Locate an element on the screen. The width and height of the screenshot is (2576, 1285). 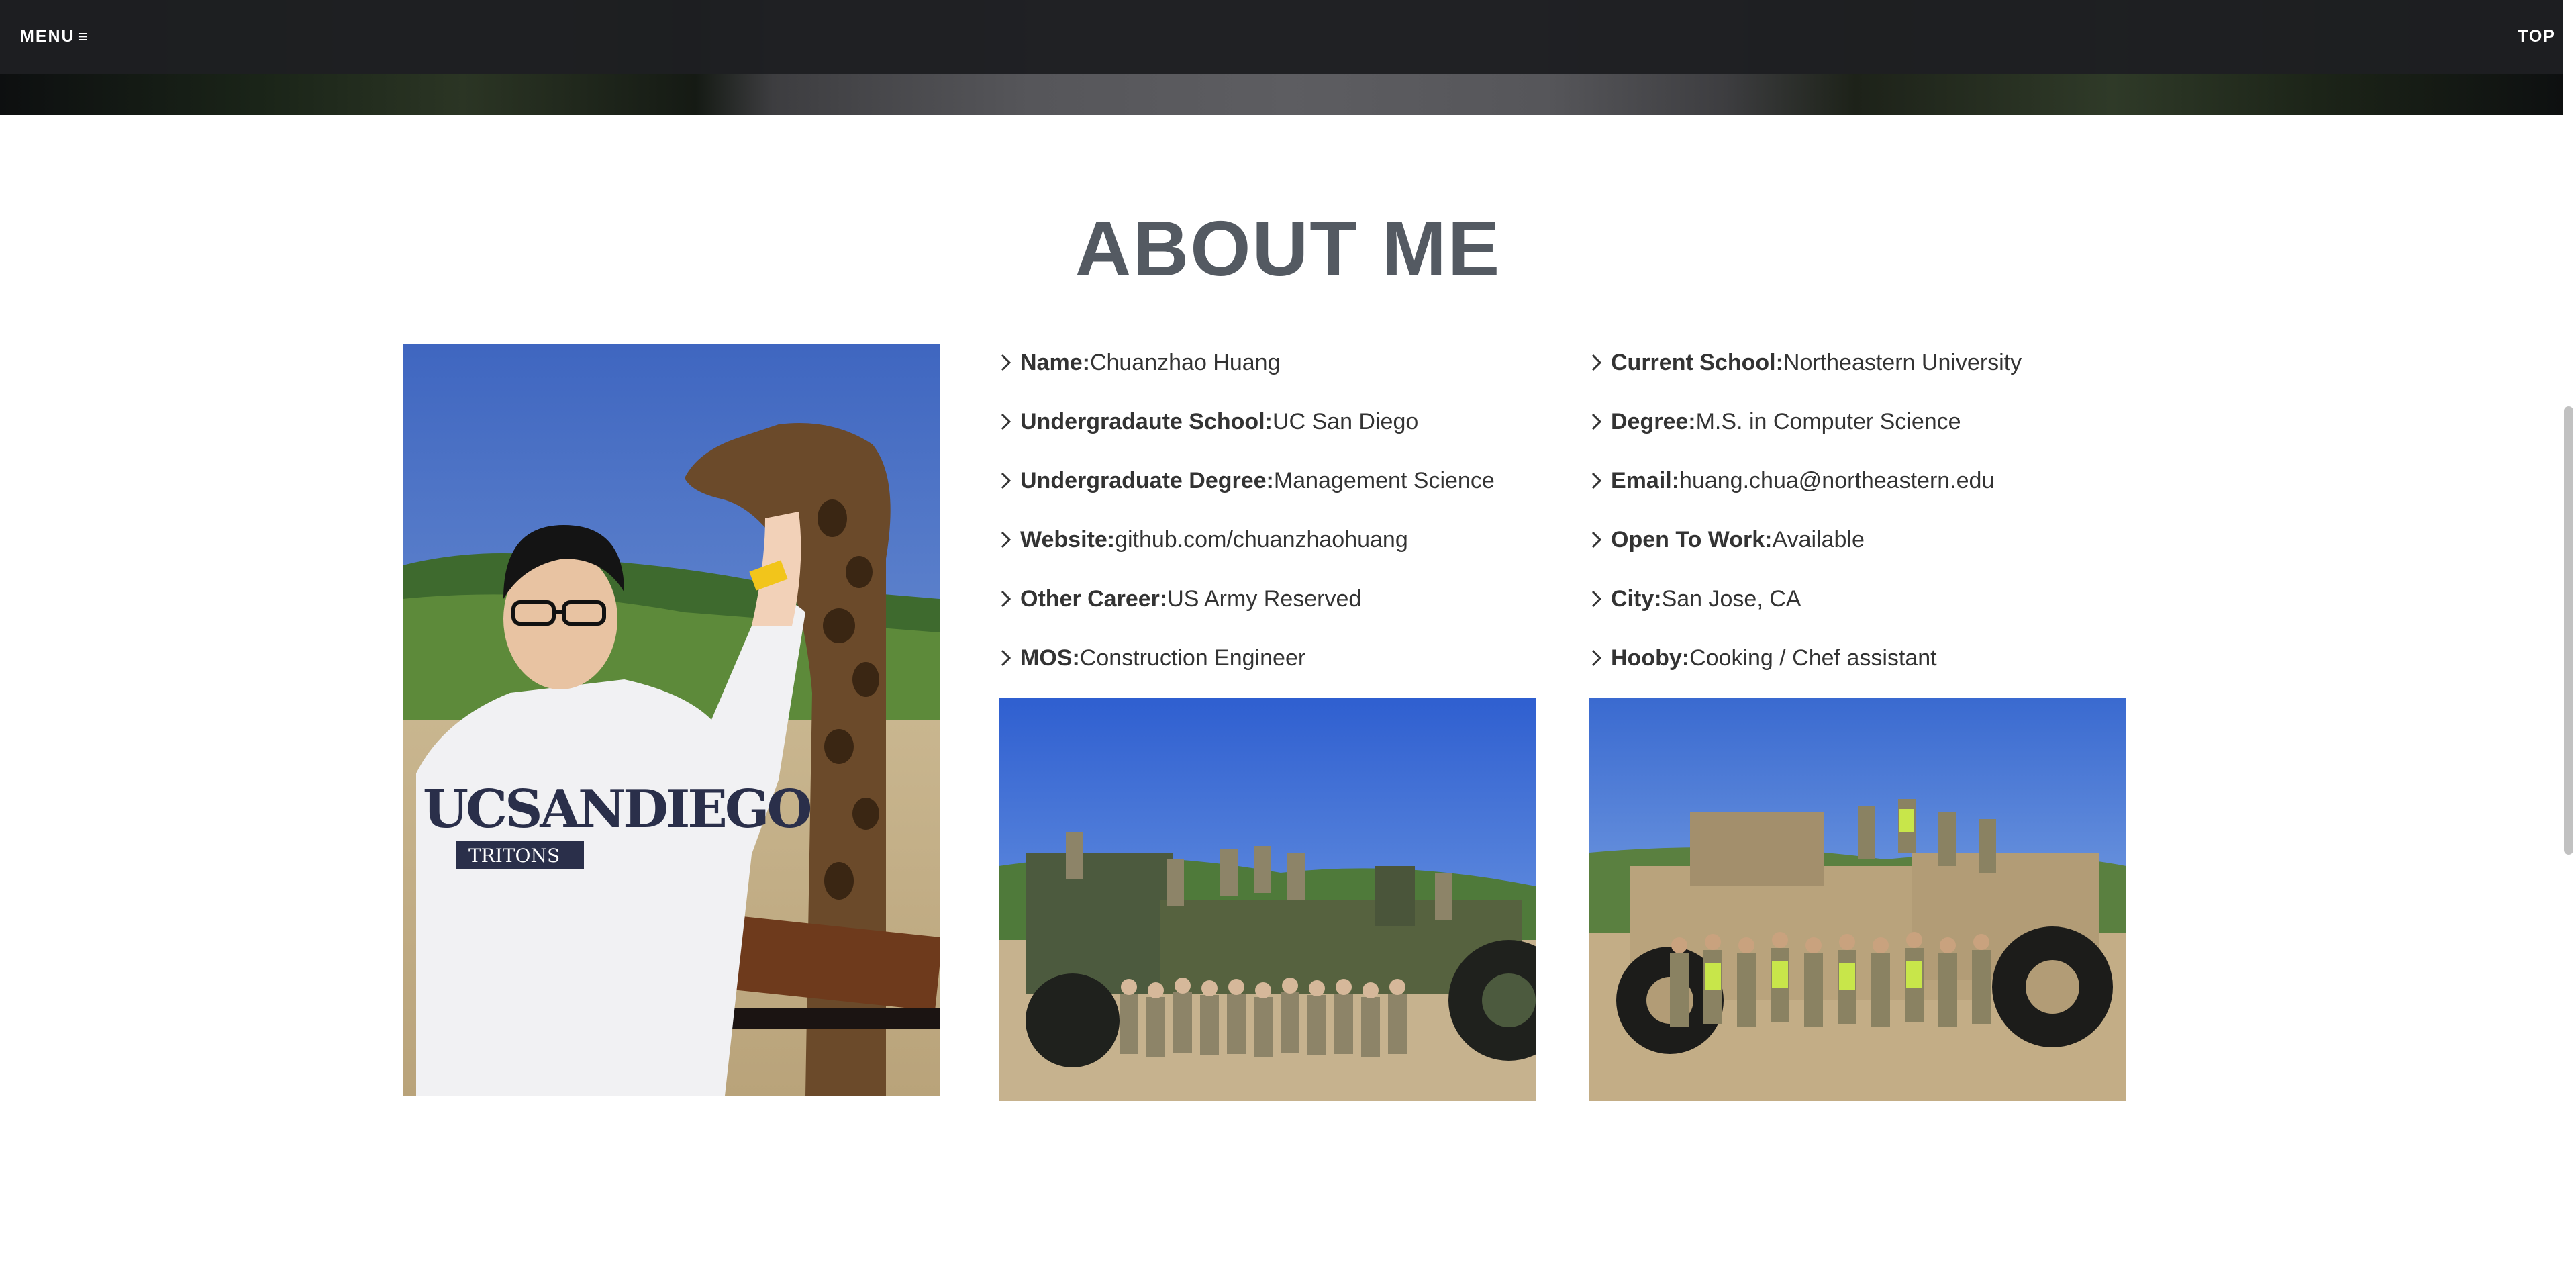
menu-button: MENU ≡ is located at coordinates (54, 37).